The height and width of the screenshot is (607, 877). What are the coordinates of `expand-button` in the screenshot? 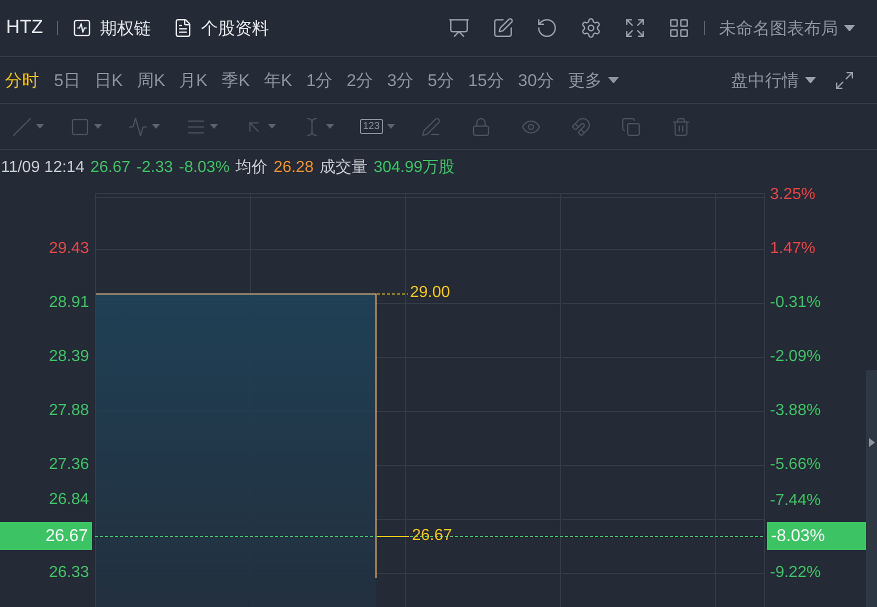 It's located at (844, 80).